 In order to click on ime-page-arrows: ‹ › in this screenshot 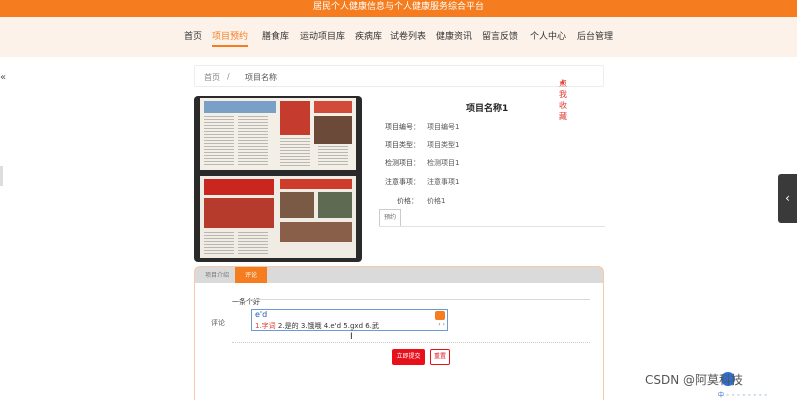, I will do `click(441, 324)`.